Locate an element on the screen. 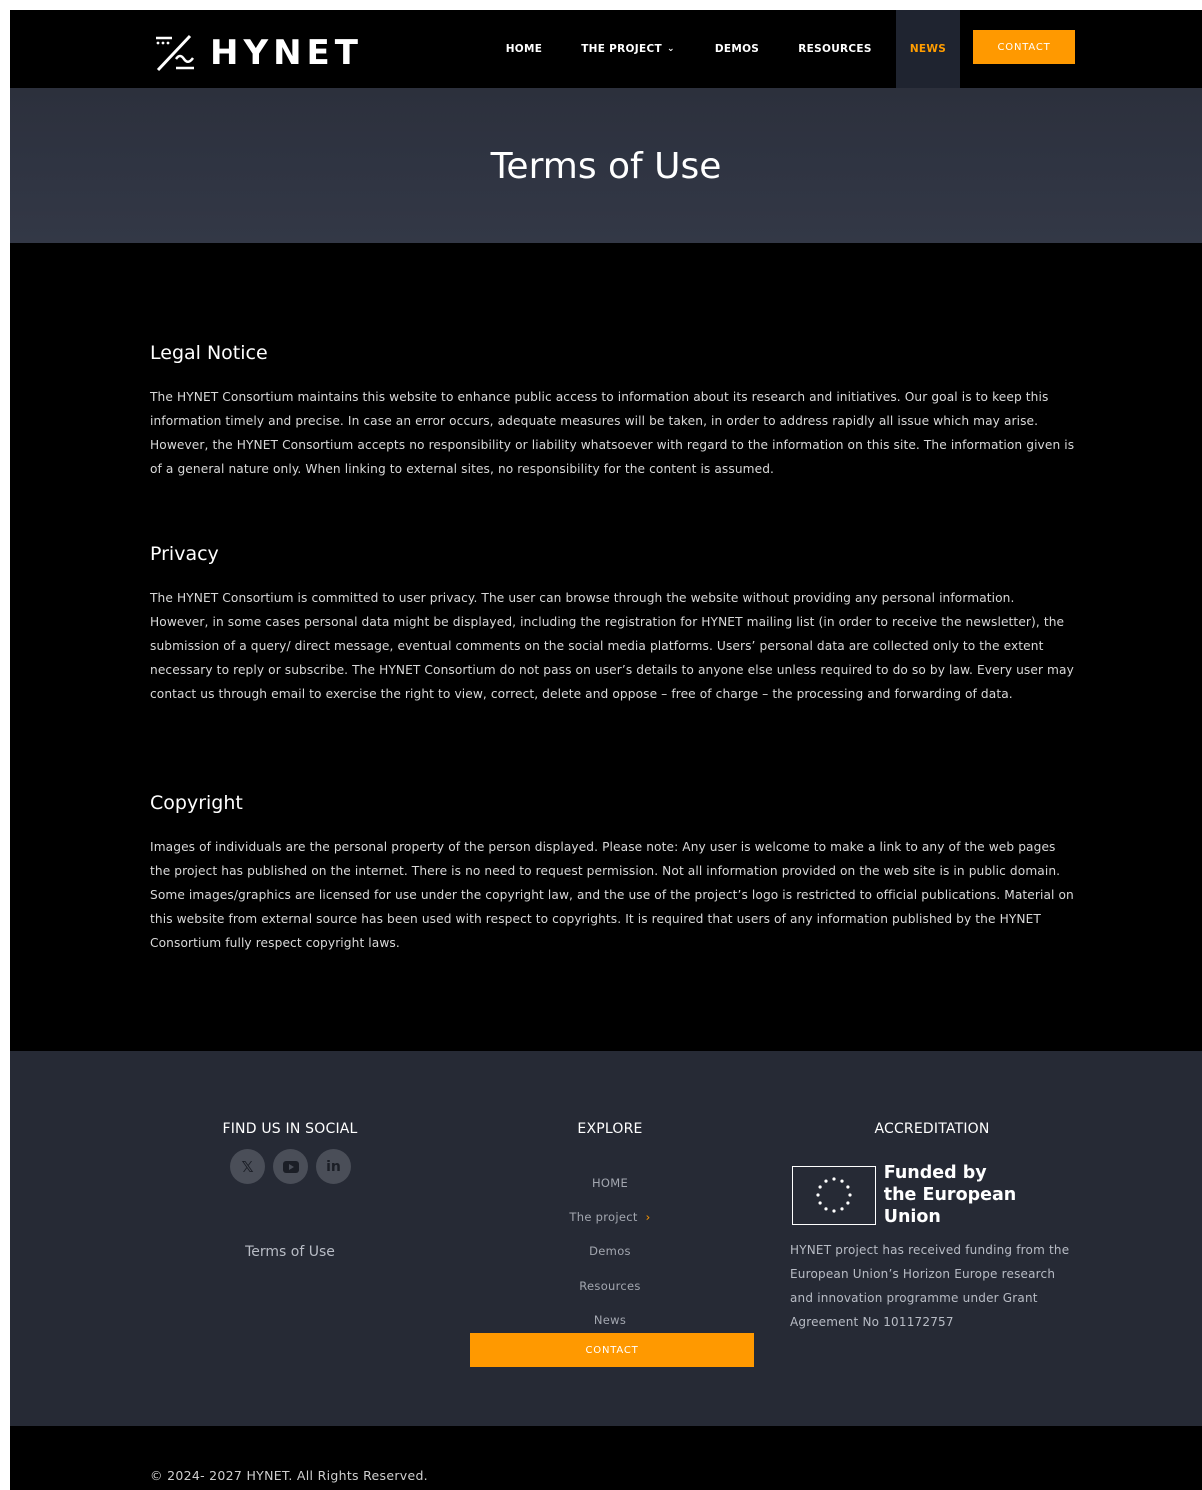 This screenshot has width=1202, height=1490. chevron-down-icon: ⌄ is located at coordinates (670, 49).